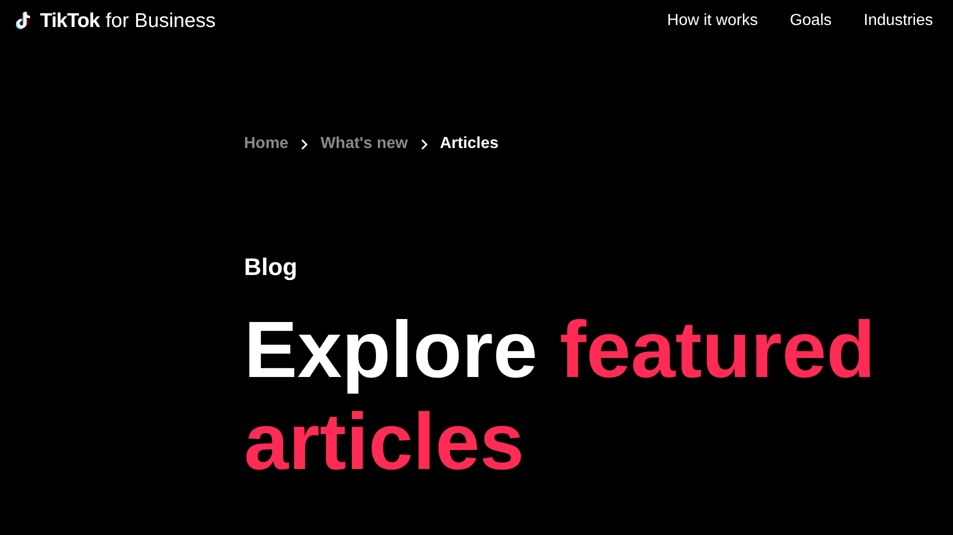  Describe the element at coordinates (271, 268) in the screenshot. I see `eyebrow-label: Blog` at that location.